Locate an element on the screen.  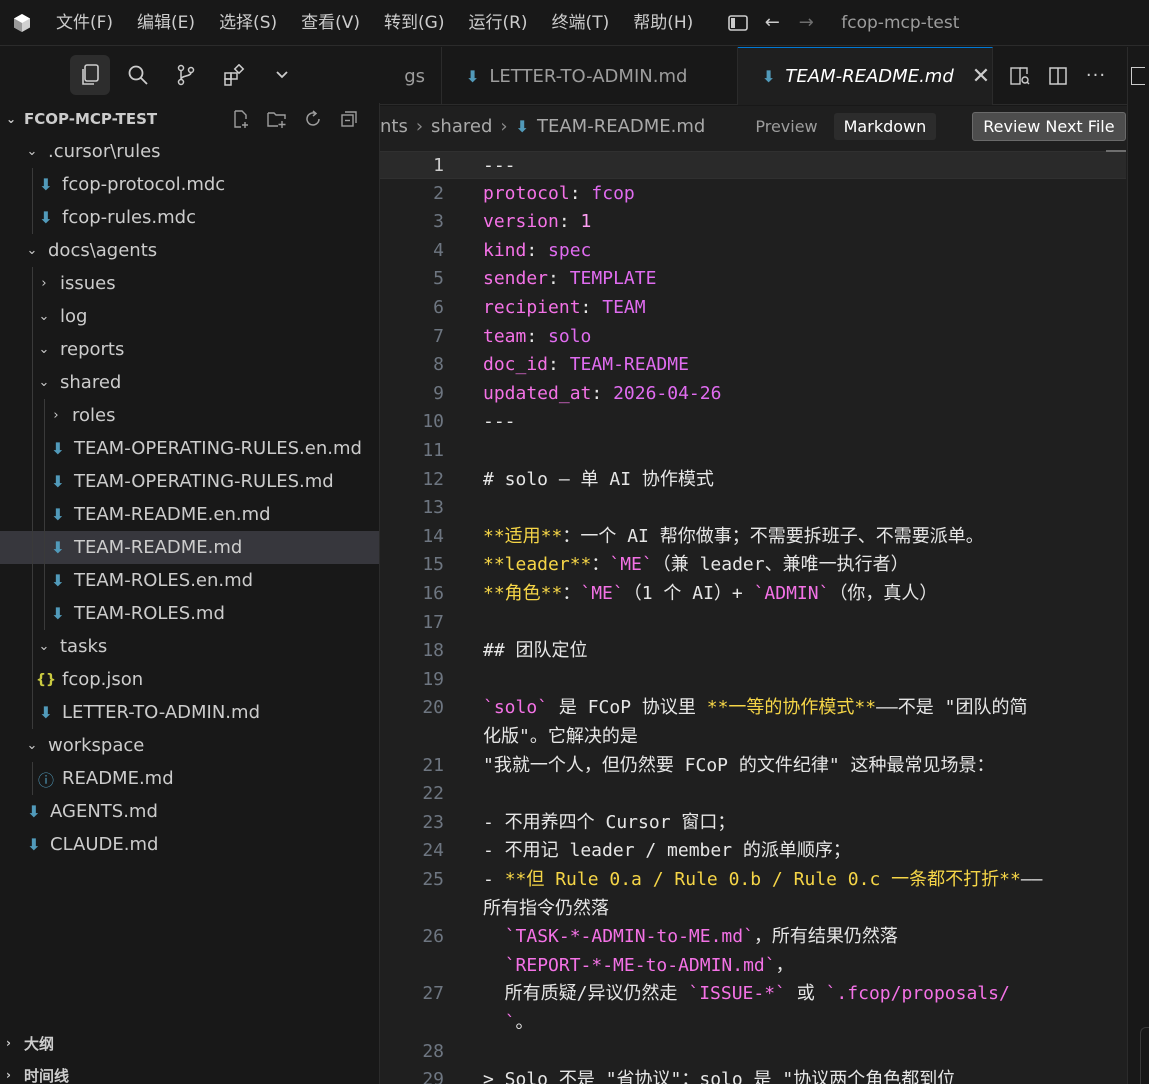
tree-item-label: tasks is located at coordinates (84, 646).